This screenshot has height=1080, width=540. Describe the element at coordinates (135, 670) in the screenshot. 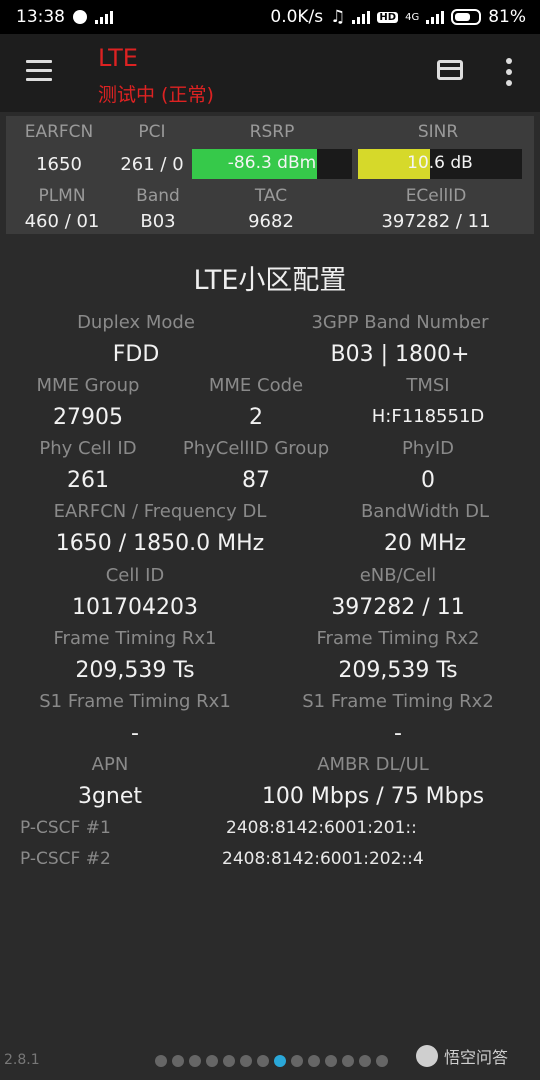

I see `value-frame-timing-rx1: 209,539 Ts` at that location.